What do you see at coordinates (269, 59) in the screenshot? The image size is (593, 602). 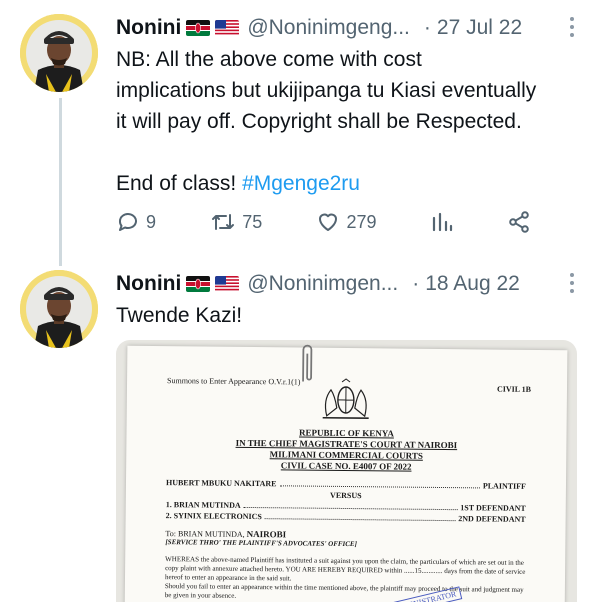 I see `tweet-text-line: NB: All the above come with cost` at bounding box center [269, 59].